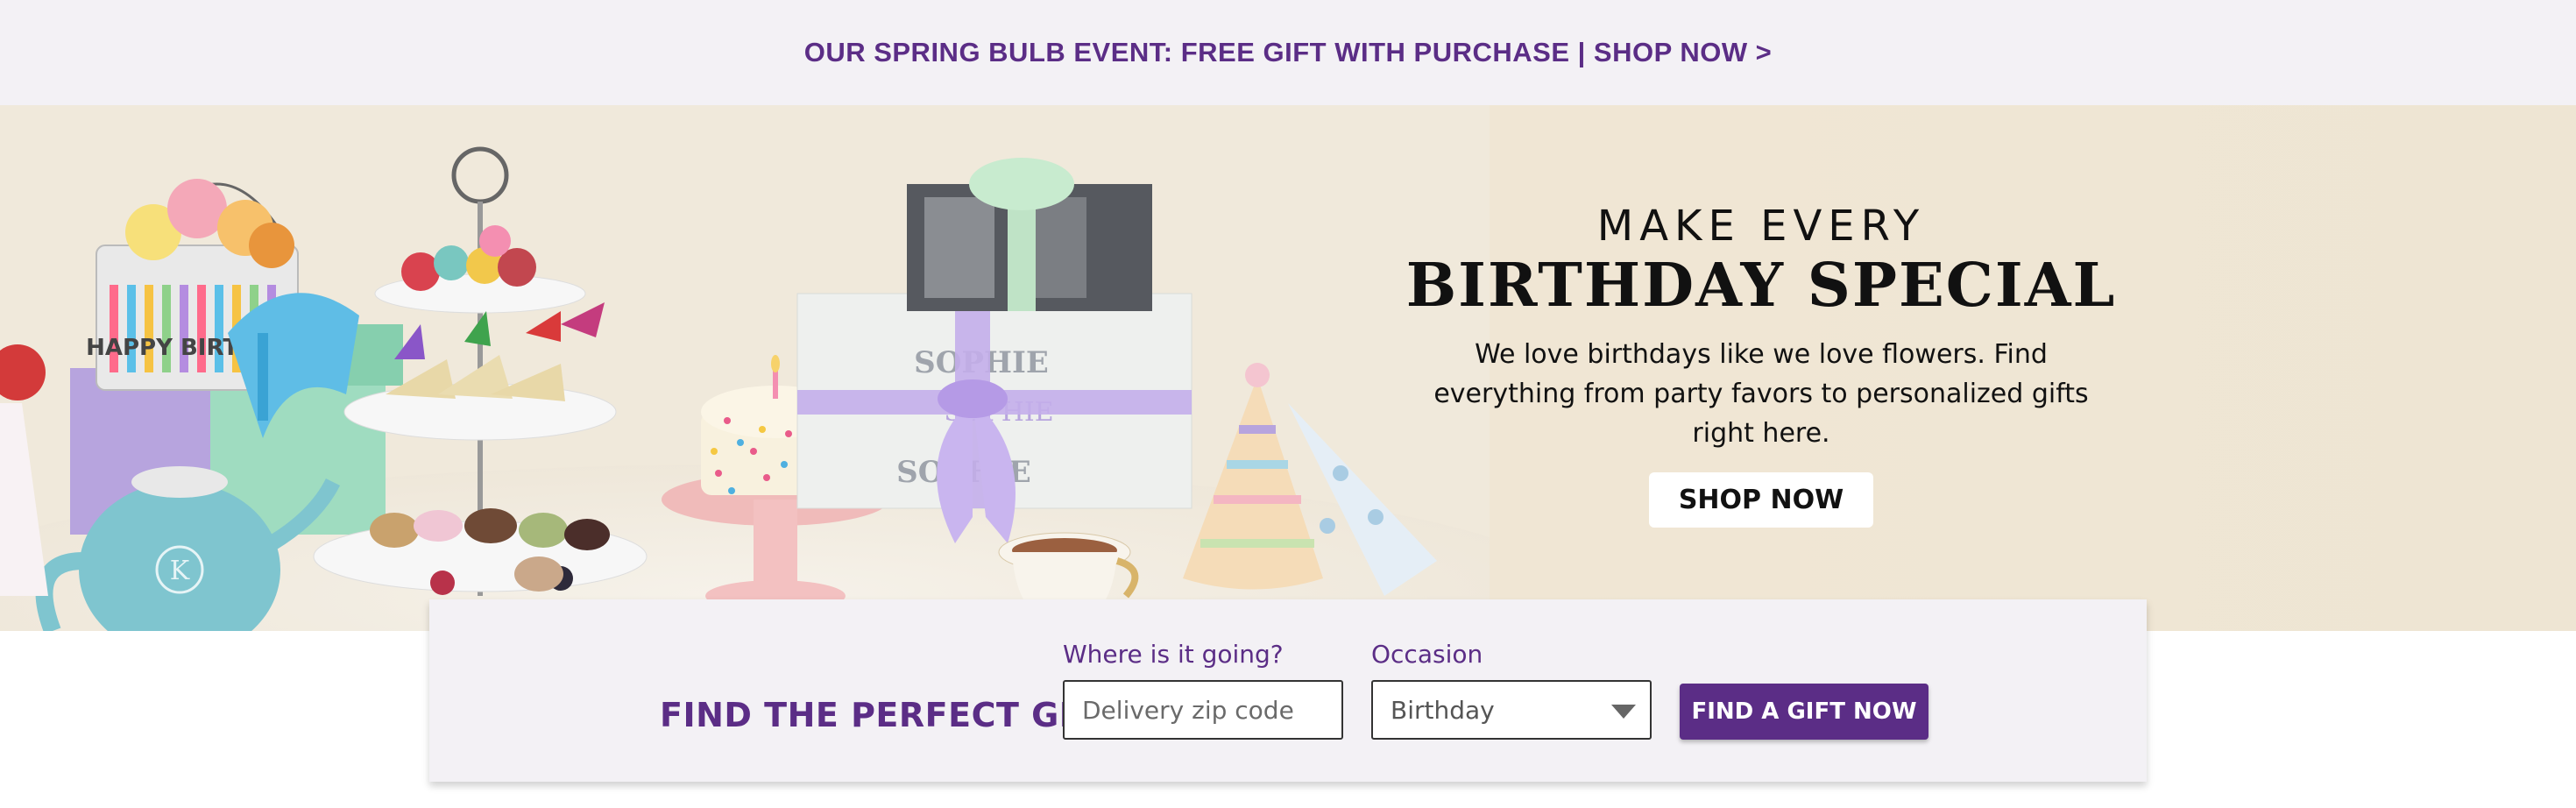  I want to click on hero-title: BIRTHDAY SPECIAL, so click(1761, 286).